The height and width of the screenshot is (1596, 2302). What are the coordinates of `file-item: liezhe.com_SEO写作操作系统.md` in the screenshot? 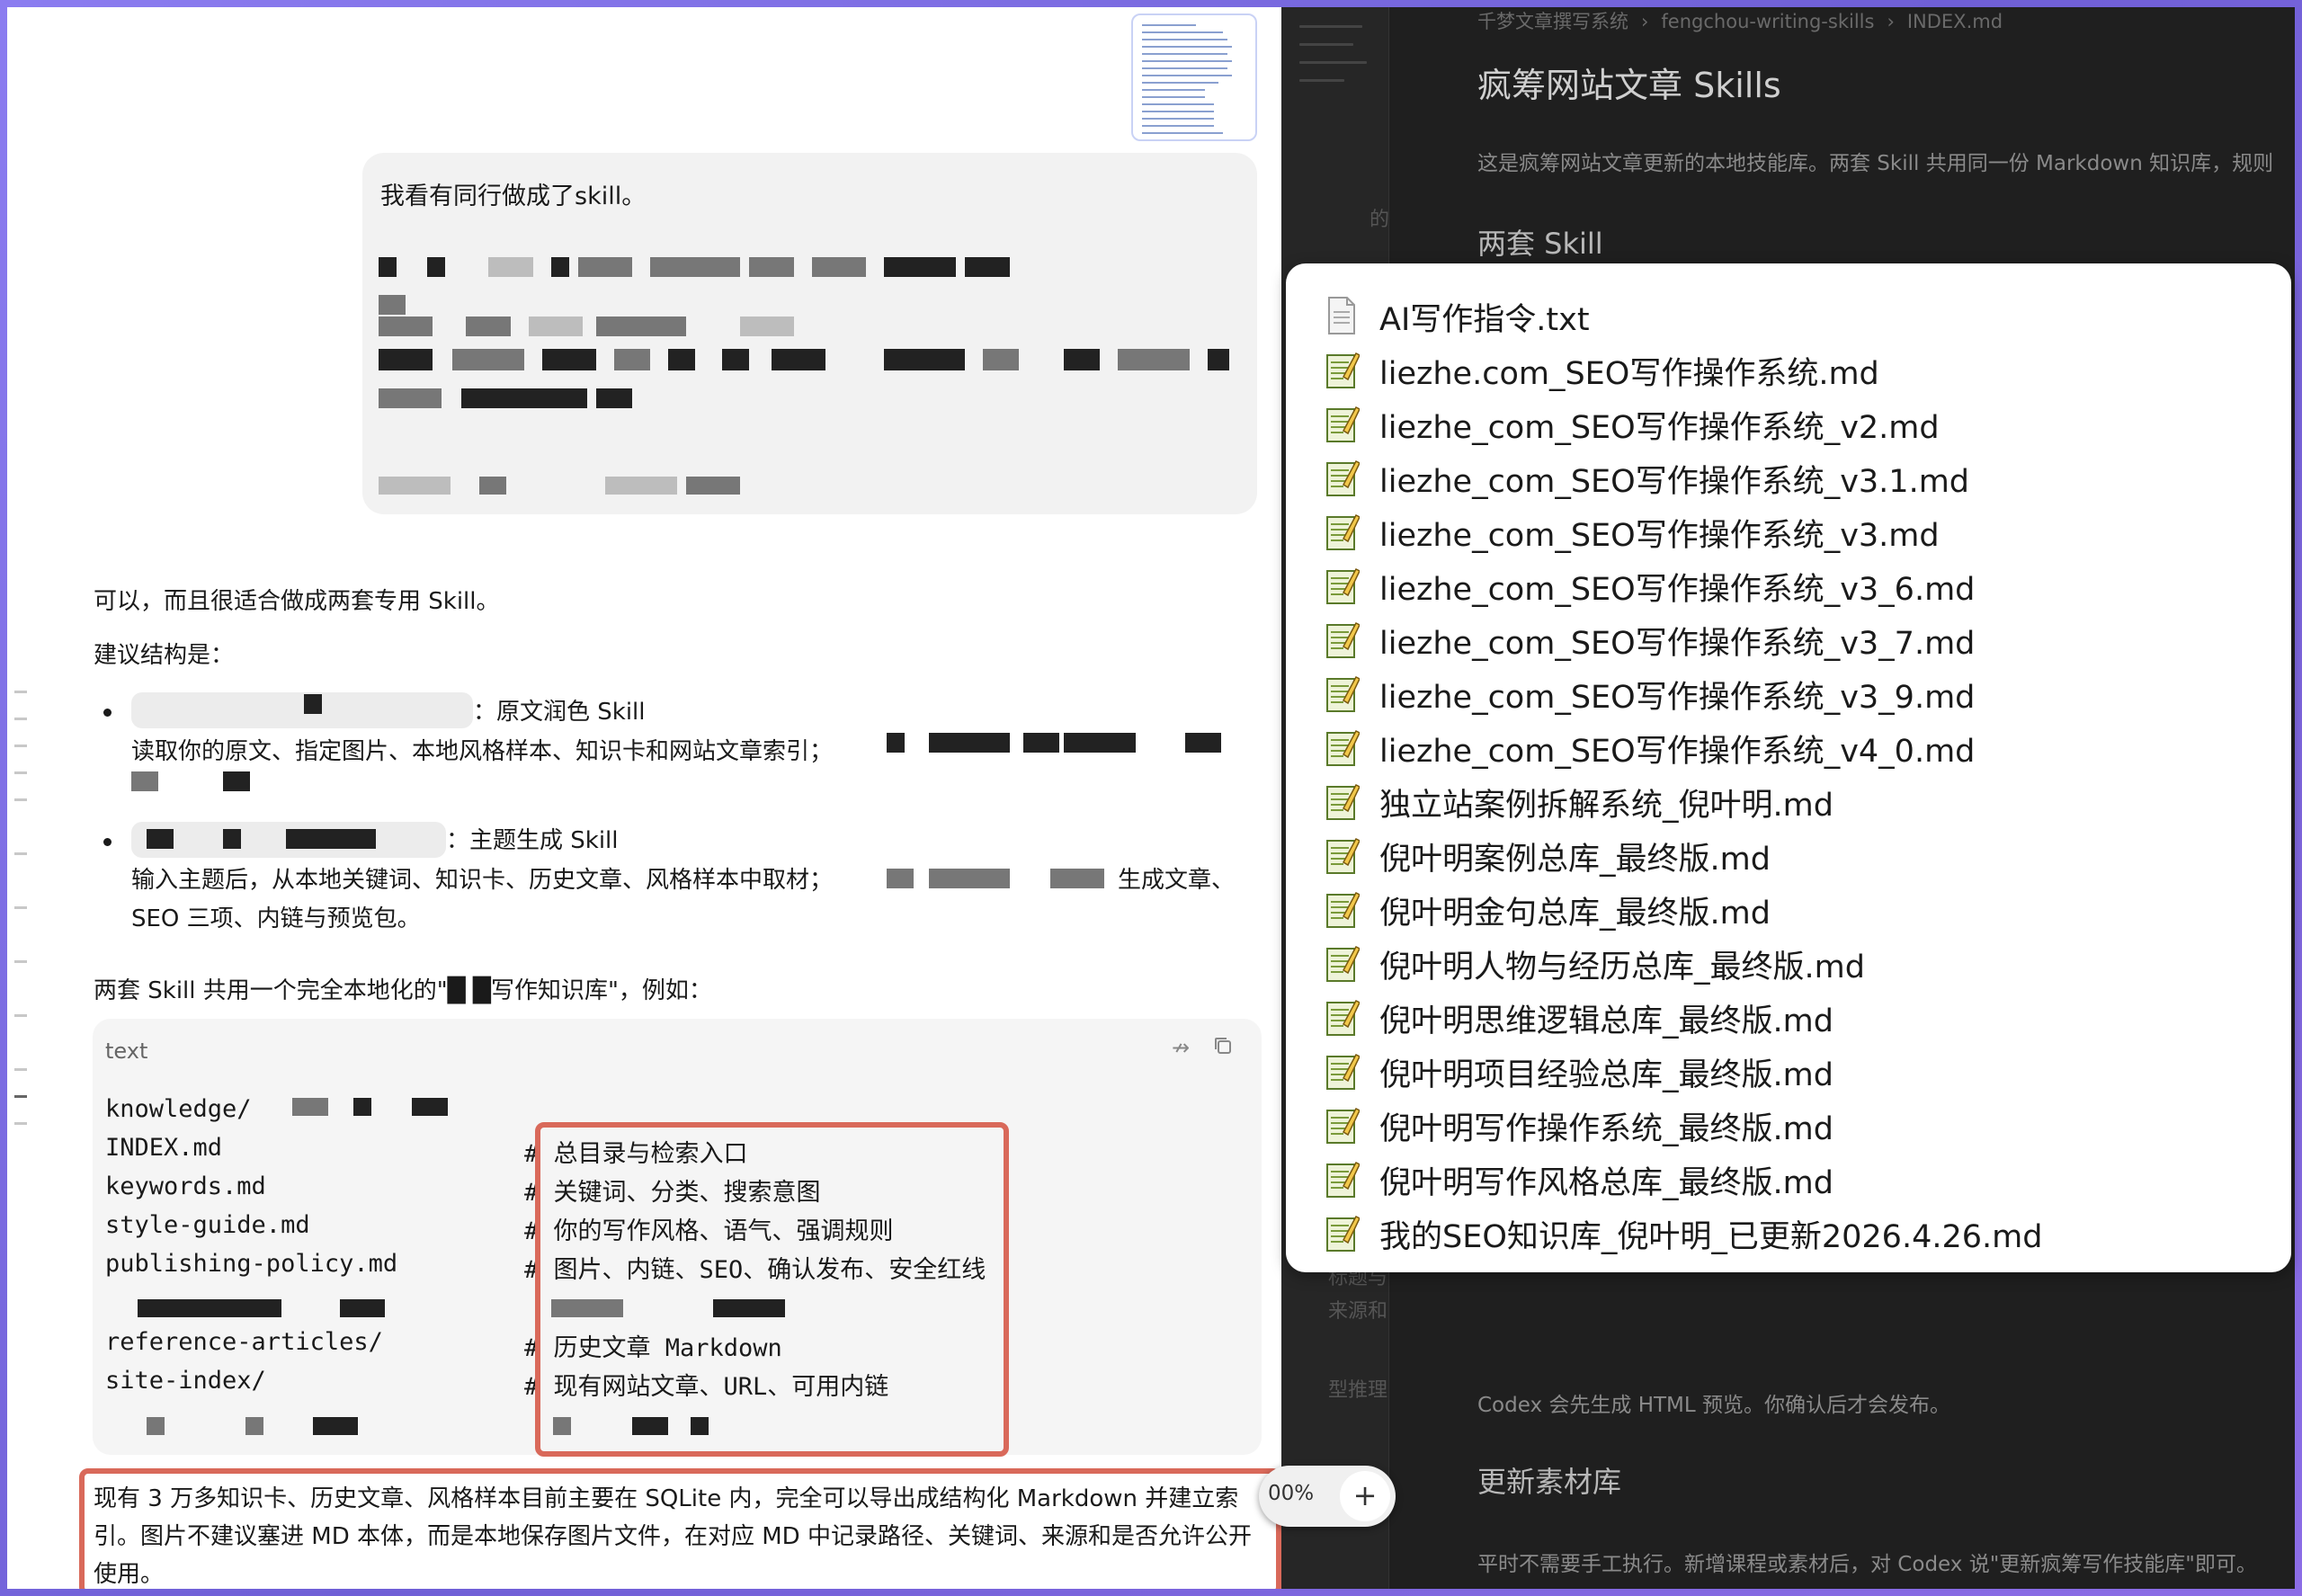 It's located at (1787, 369).